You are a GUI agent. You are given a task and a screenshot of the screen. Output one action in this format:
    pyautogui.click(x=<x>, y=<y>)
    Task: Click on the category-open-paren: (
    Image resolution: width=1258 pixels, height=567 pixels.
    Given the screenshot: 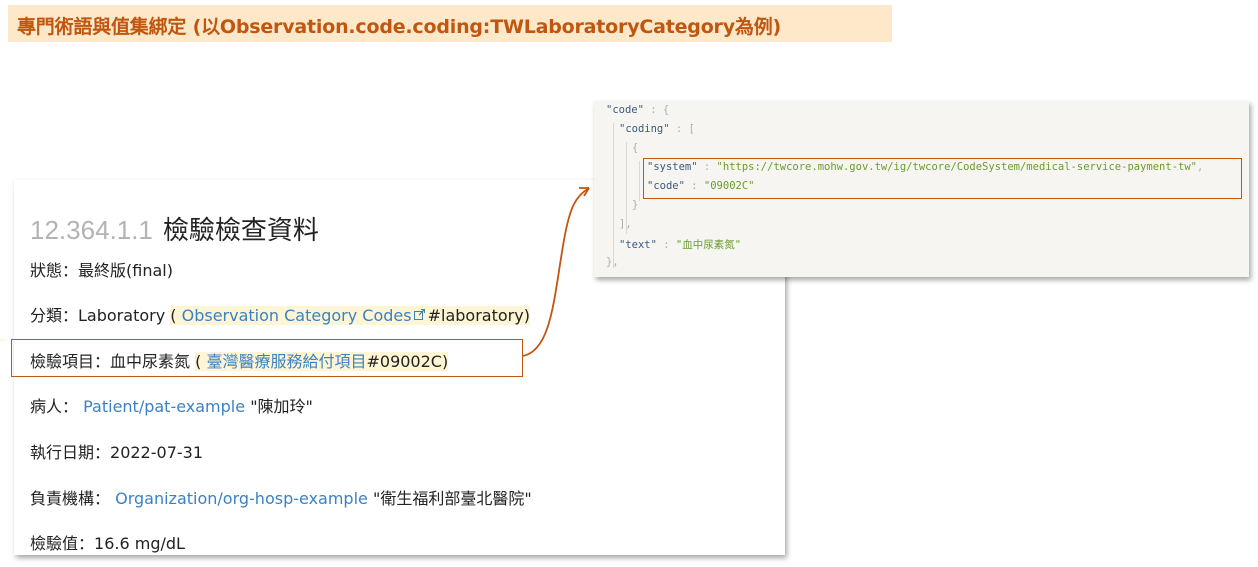 What is the action you would take?
    pyautogui.click(x=173, y=315)
    